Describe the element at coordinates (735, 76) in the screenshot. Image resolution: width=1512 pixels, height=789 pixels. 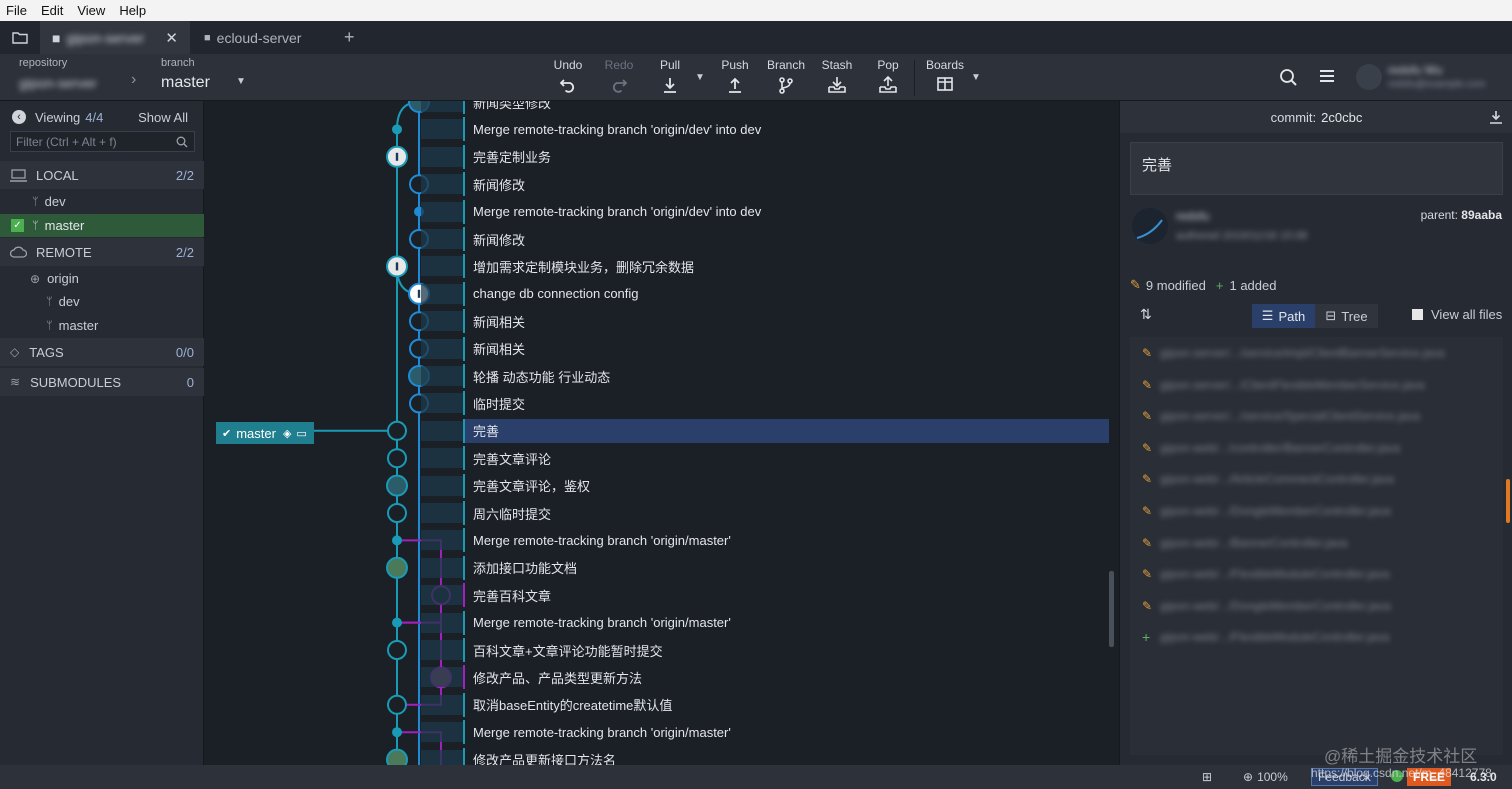
I see `push-button: Push` at that location.